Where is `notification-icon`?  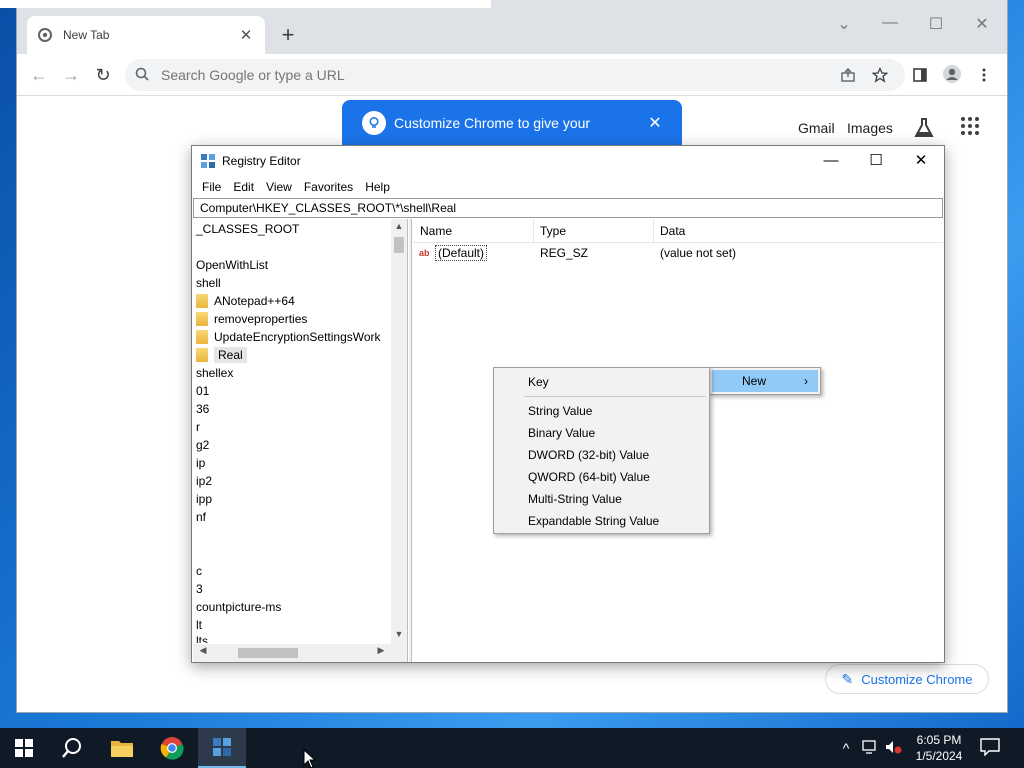
notification-icon is located at coordinates (991, 748).